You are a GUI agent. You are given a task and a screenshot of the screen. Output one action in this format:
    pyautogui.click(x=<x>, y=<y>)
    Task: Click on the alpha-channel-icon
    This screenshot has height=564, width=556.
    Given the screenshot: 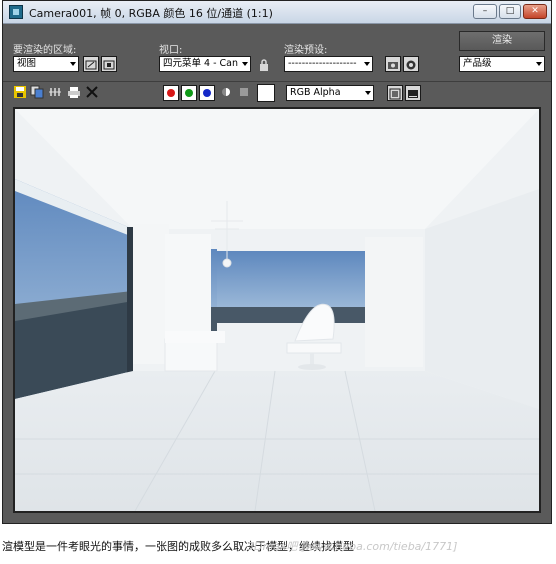 What is the action you would take?
    pyautogui.click(x=226, y=92)
    